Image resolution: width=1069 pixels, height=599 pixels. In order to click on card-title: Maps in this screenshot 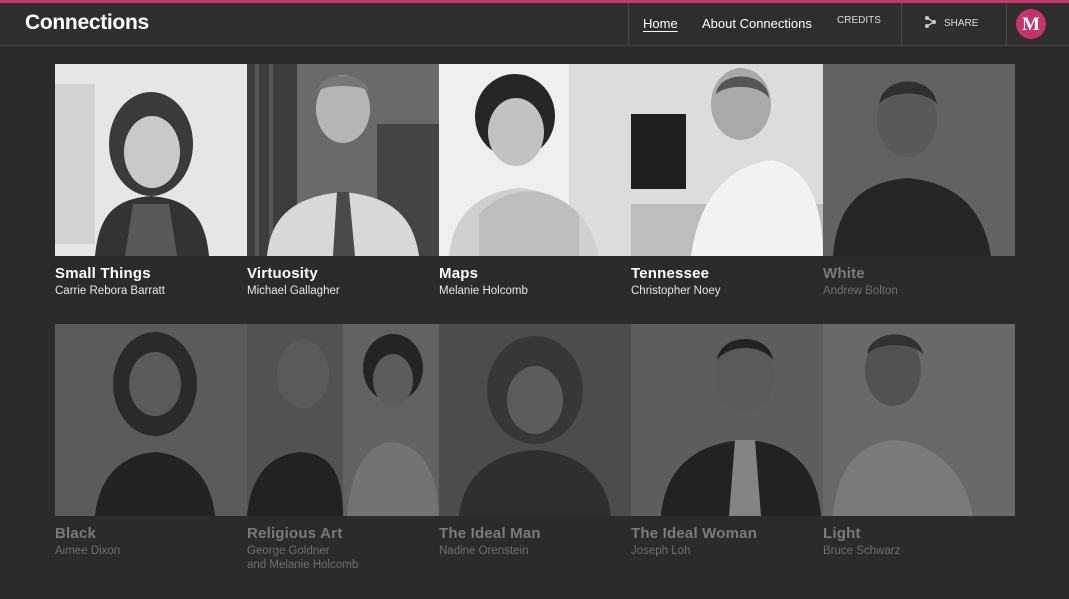, I will do `click(459, 273)`.